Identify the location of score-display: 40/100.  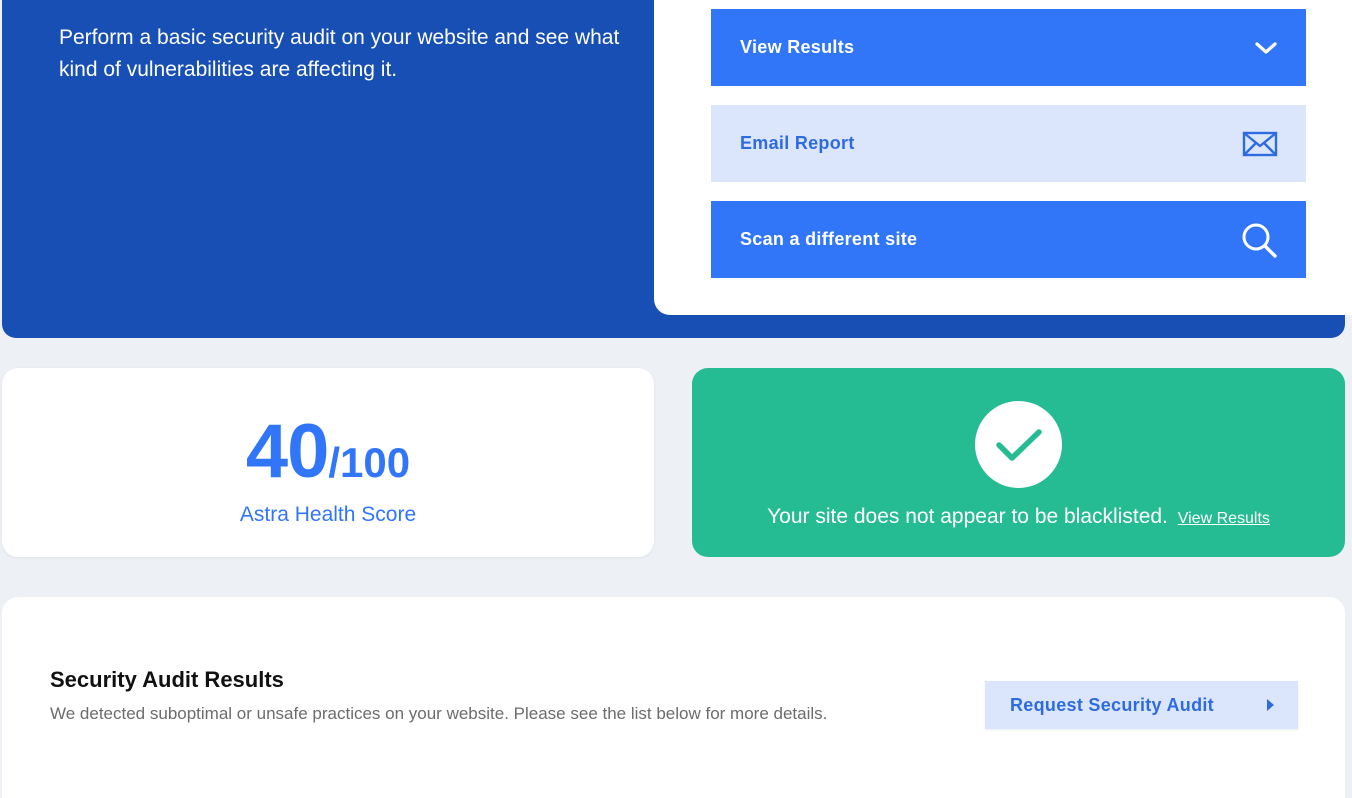
(328, 451).